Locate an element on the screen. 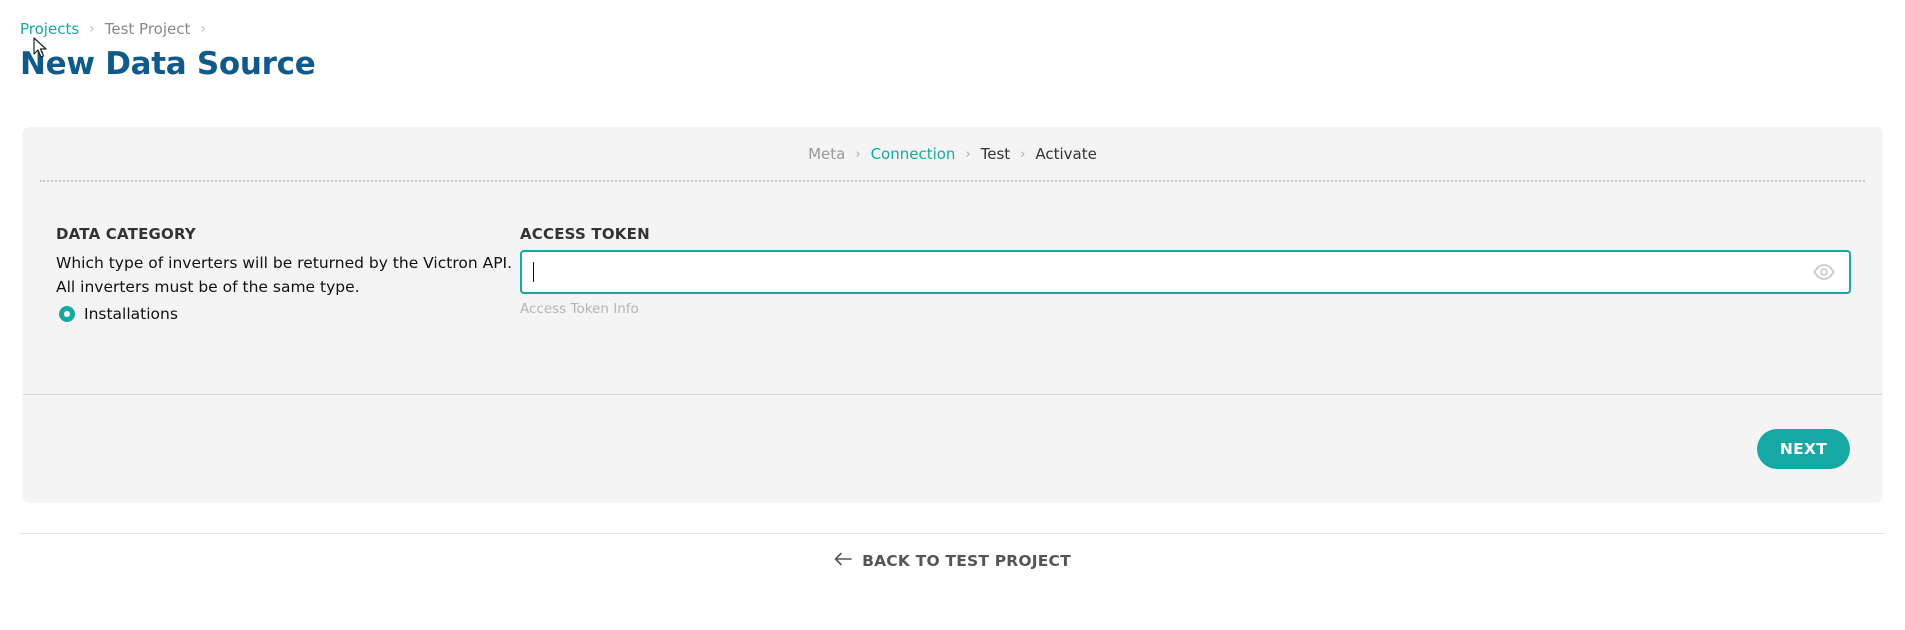 The image size is (1905, 630). step-connection: Connection is located at coordinates (913, 154).